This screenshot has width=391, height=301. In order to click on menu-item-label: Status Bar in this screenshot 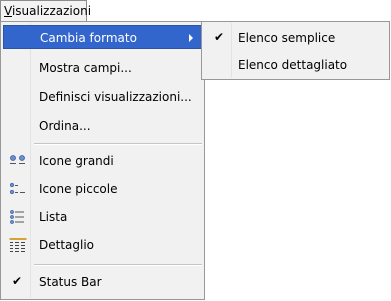, I will do `click(70, 282)`.